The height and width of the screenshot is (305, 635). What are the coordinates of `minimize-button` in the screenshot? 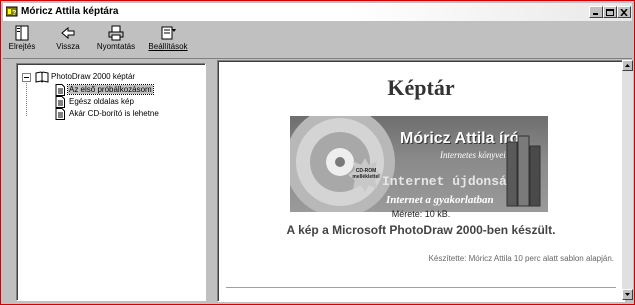 It's located at (596, 12).